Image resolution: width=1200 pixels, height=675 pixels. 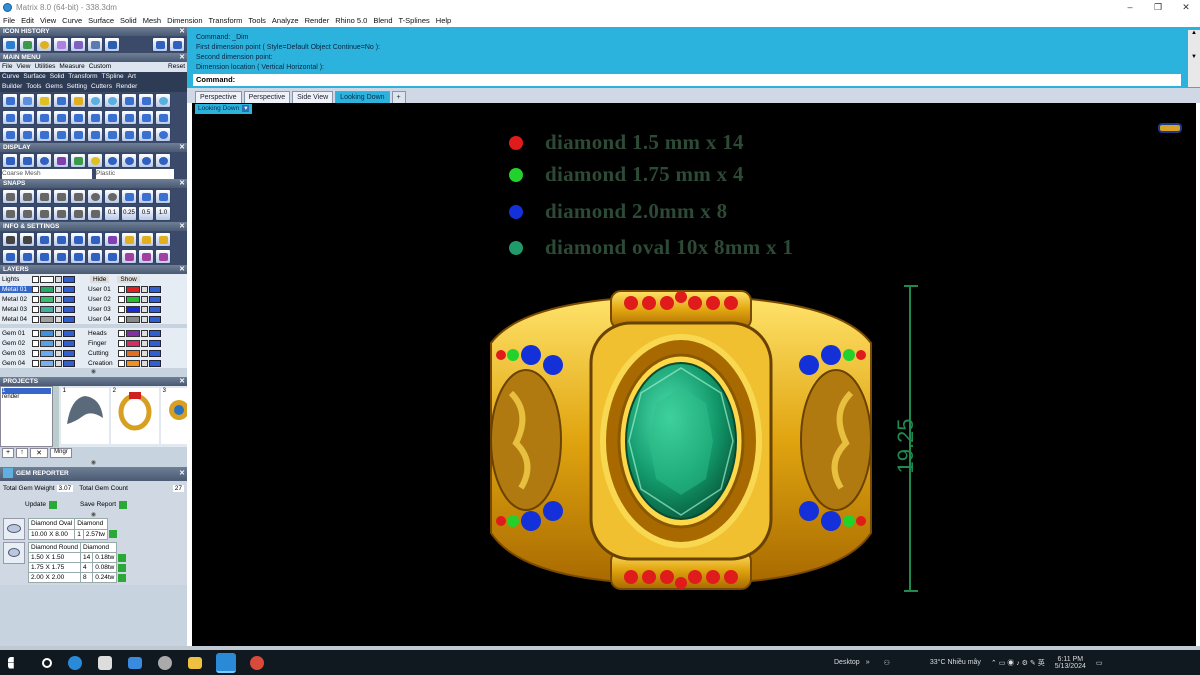 What do you see at coordinates (126, 87) in the screenshot?
I see `main-menu-render: Render` at bounding box center [126, 87].